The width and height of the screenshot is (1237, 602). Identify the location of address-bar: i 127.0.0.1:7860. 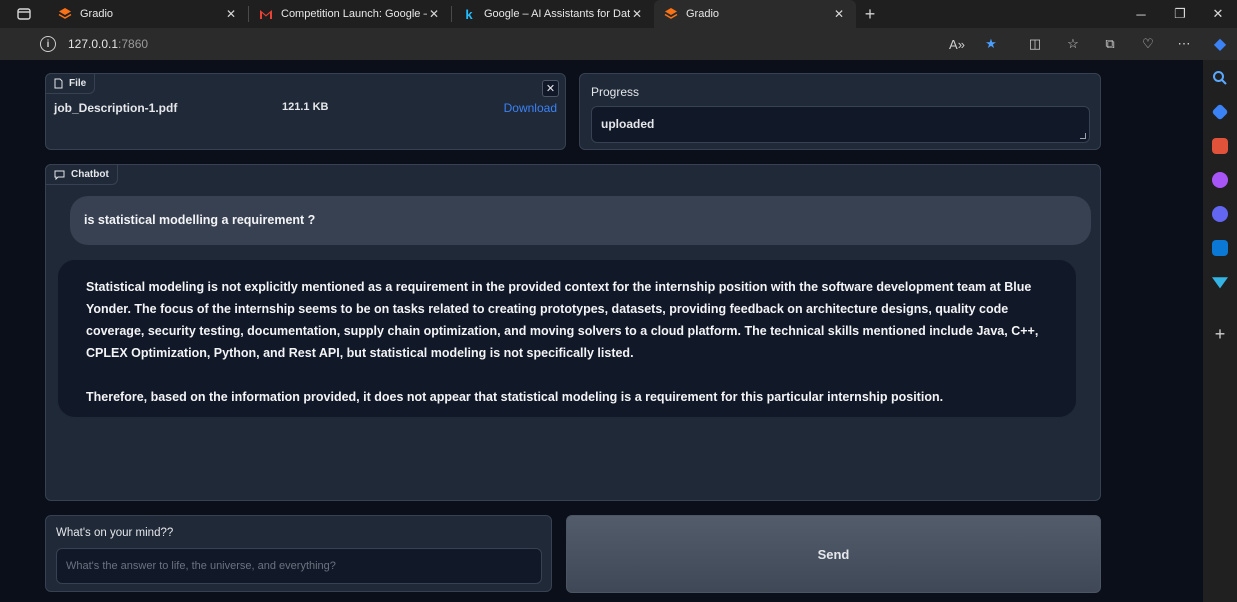
(530, 44).